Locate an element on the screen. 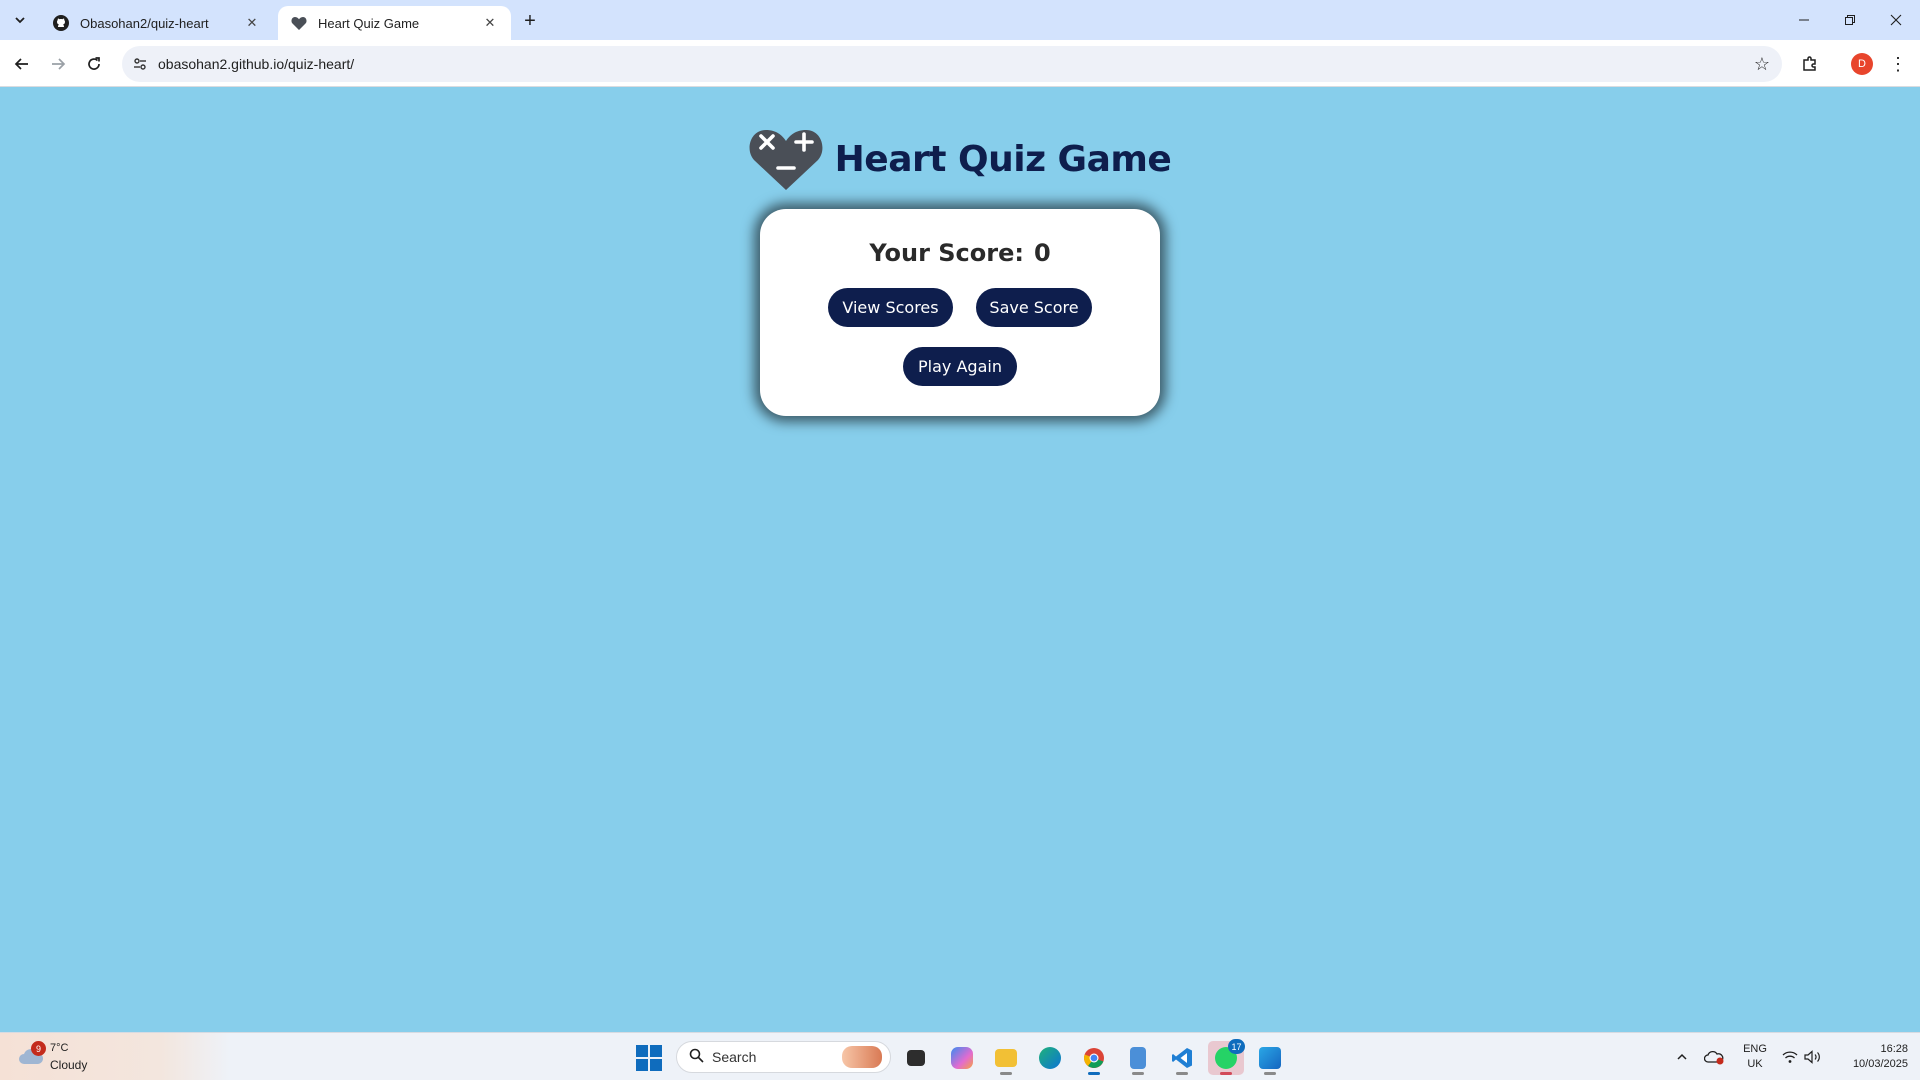  page-header: Heart Quiz Game is located at coordinates (960, 159).